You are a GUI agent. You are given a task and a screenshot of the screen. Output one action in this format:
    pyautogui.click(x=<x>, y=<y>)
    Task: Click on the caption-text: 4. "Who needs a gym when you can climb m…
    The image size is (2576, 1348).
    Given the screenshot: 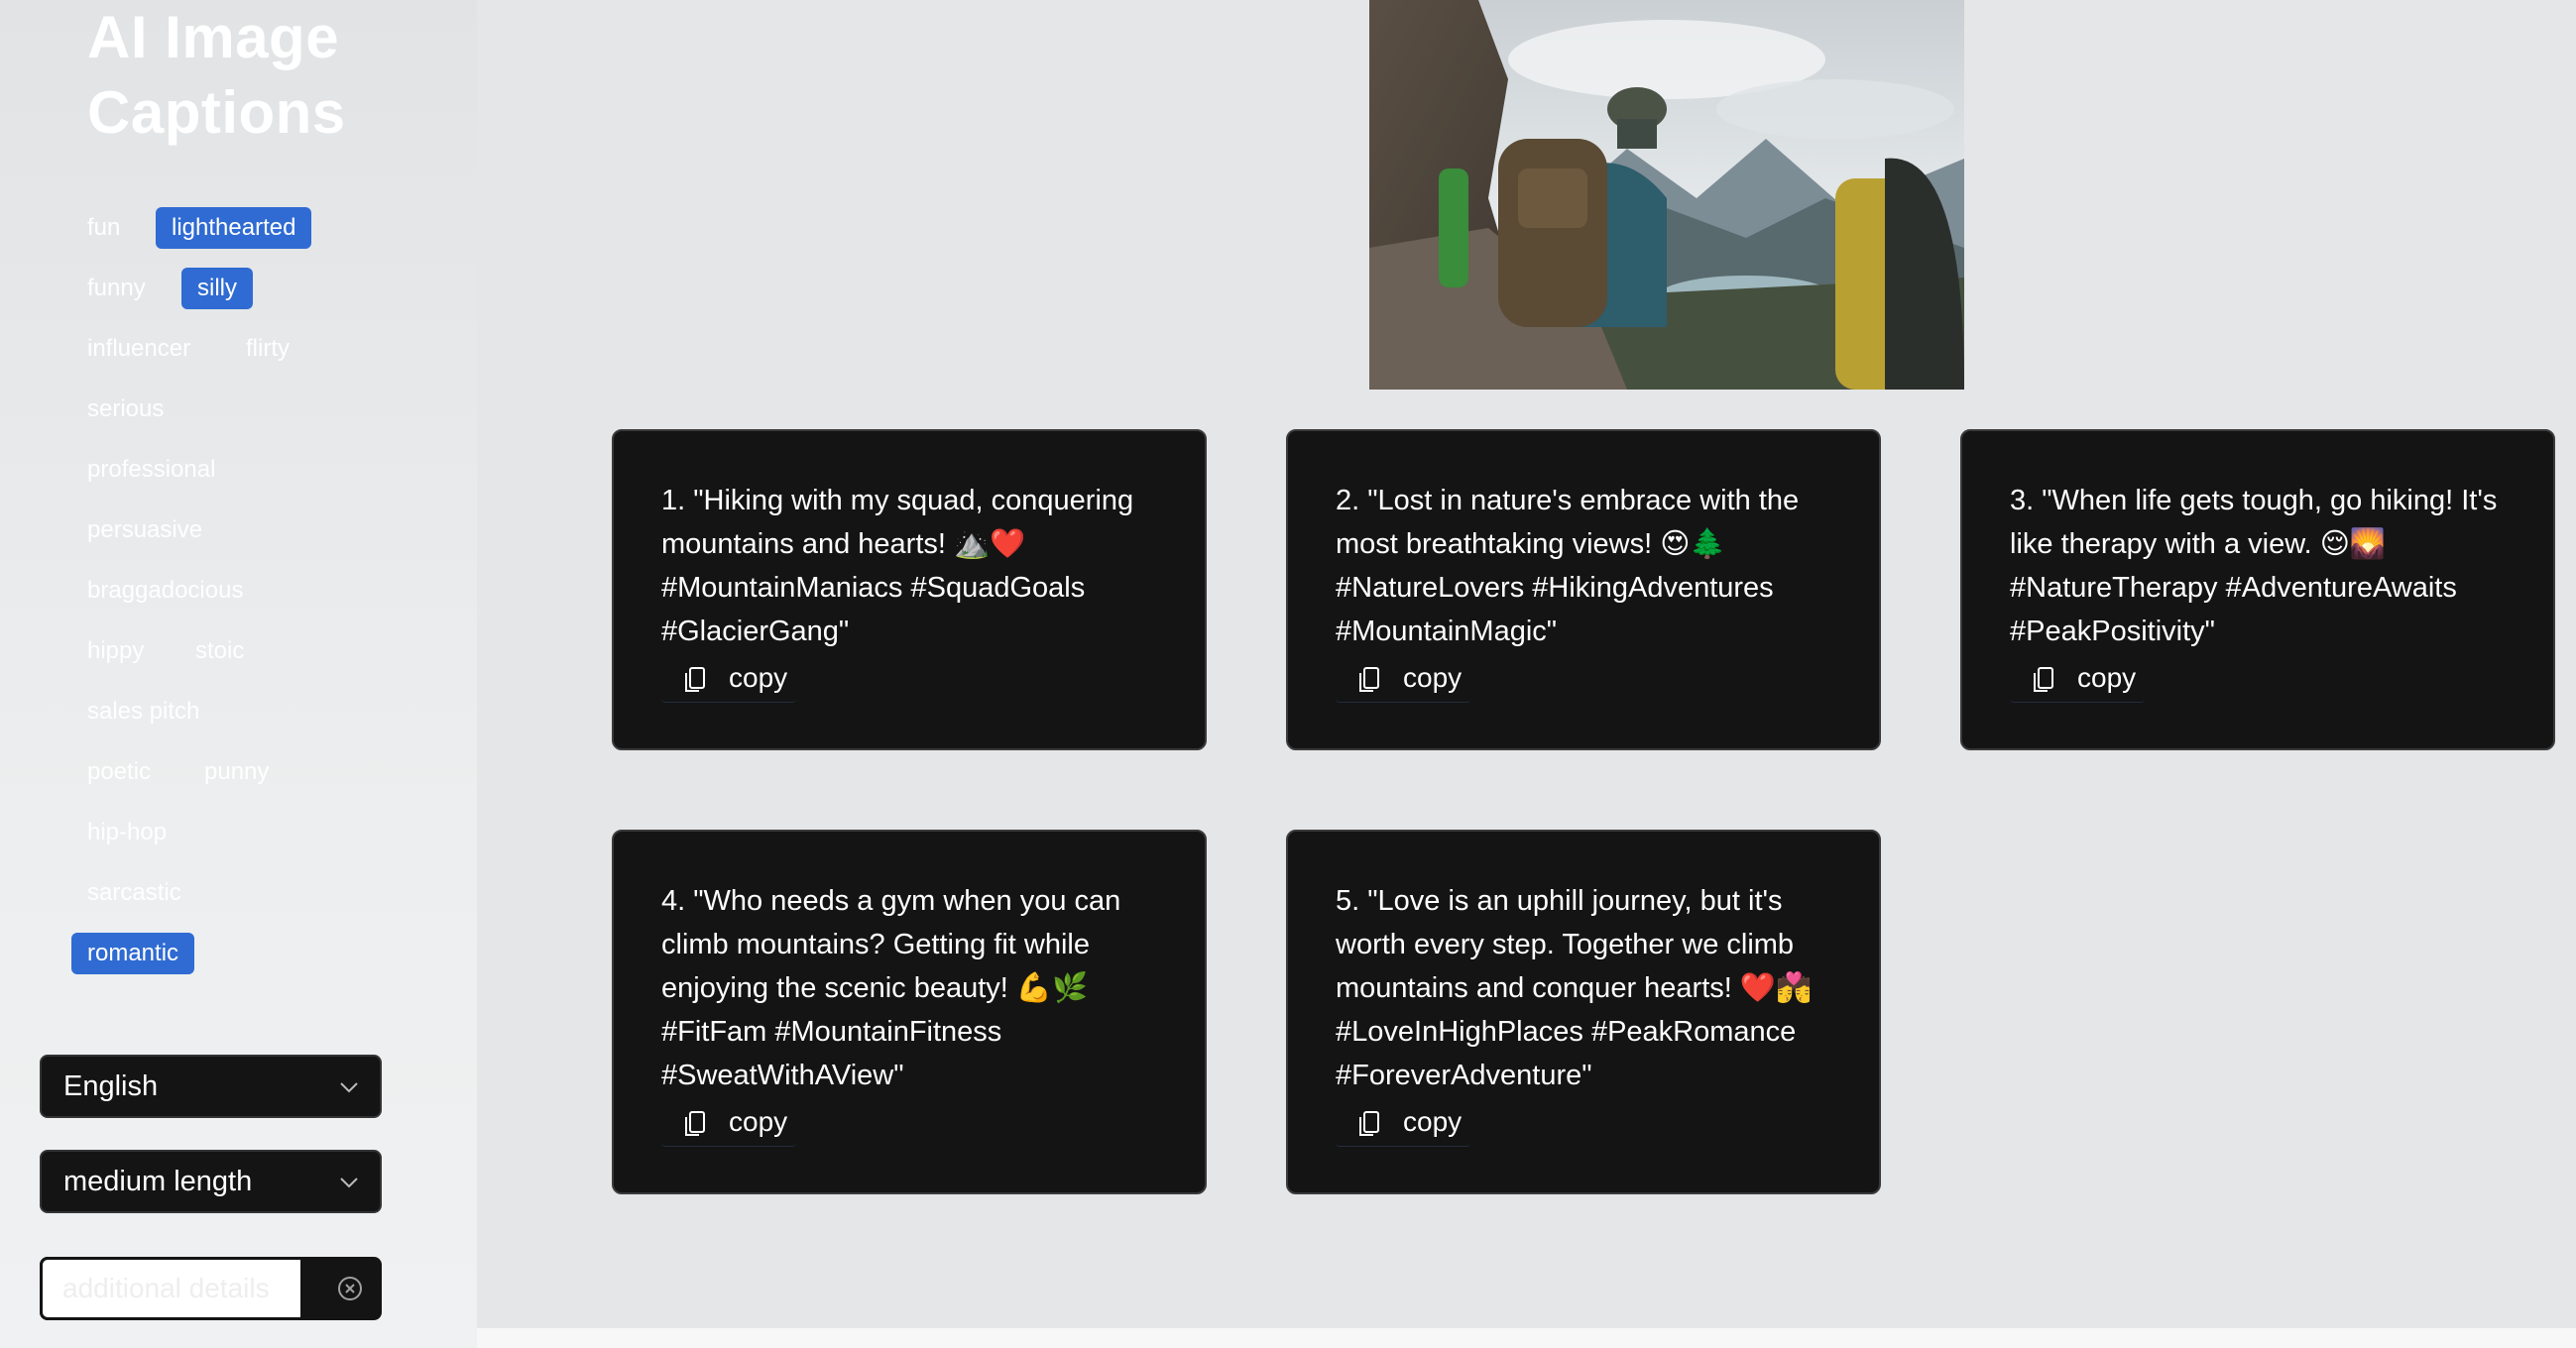 What is the action you would take?
    pyautogui.click(x=891, y=988)
    